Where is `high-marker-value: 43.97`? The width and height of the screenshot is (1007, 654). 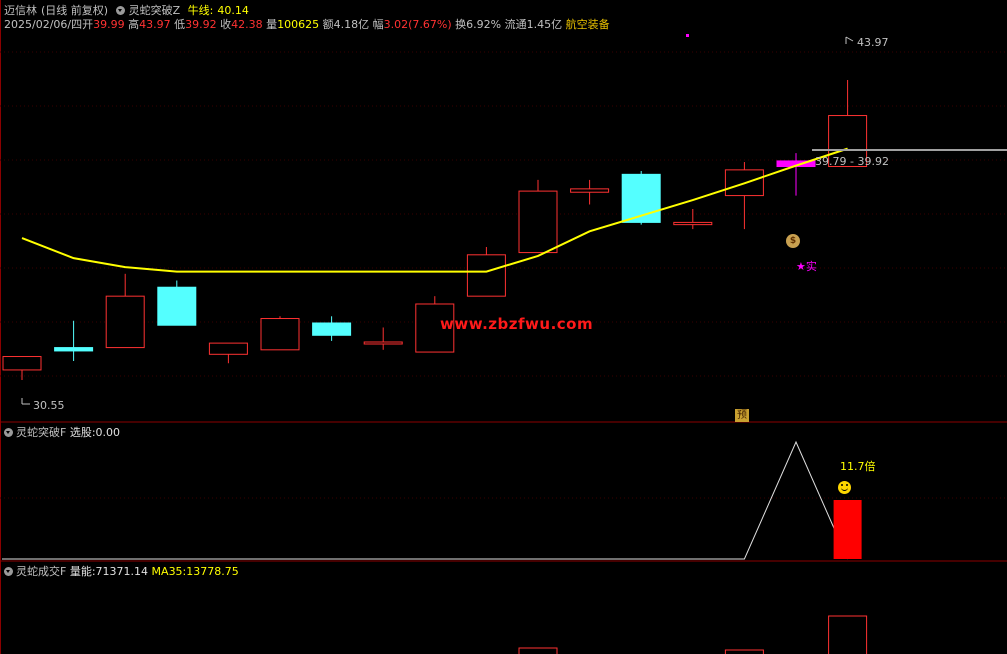
high-marker-value: 43.97 is located at coordinates (873, 42).